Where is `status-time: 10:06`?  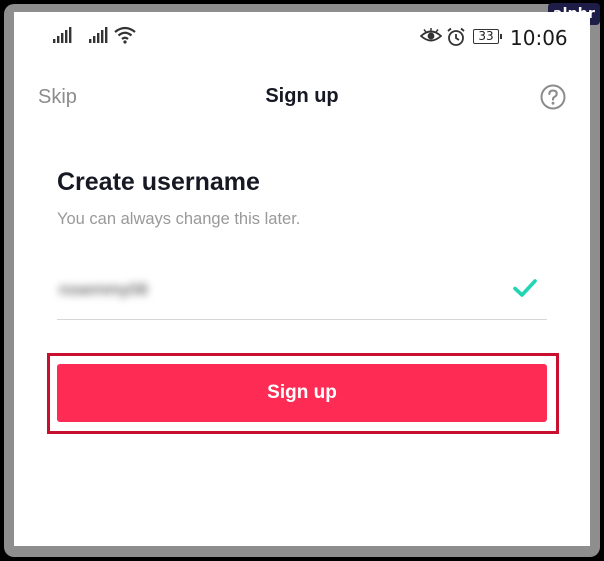 status-time: 10:06 is located at coordinates (539, 38).